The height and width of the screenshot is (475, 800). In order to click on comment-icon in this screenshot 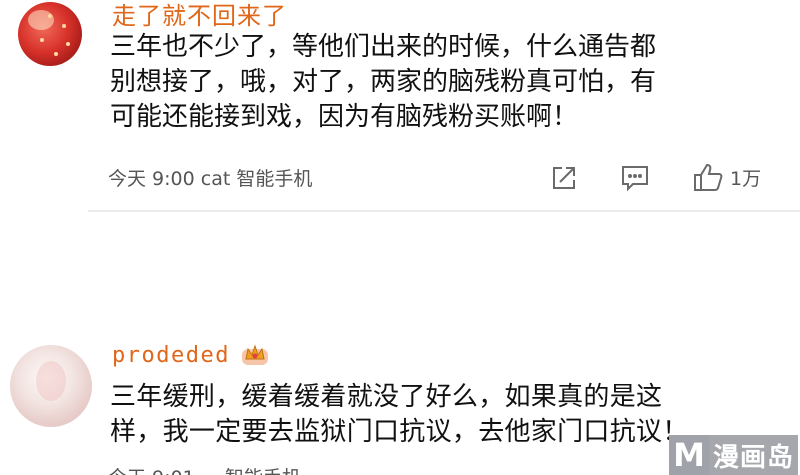, I will do `click(635, 179)`.